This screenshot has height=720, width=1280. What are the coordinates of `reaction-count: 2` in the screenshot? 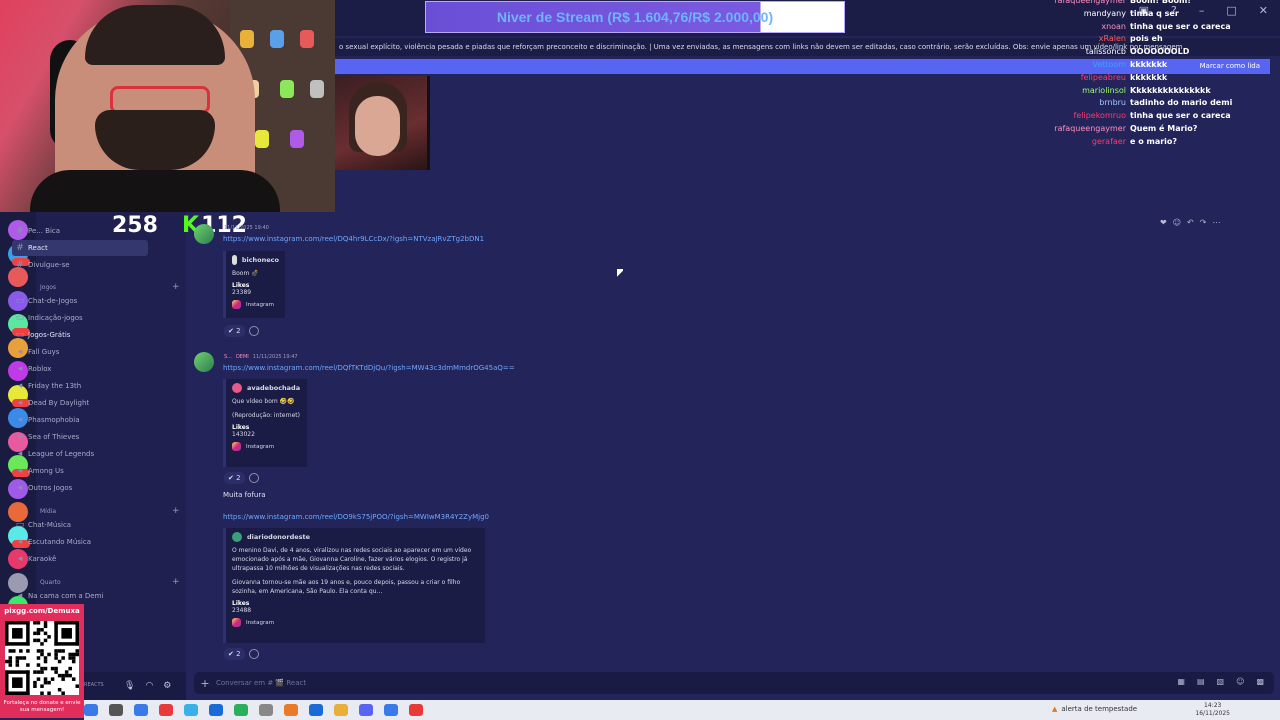 It's located at (238, 478).